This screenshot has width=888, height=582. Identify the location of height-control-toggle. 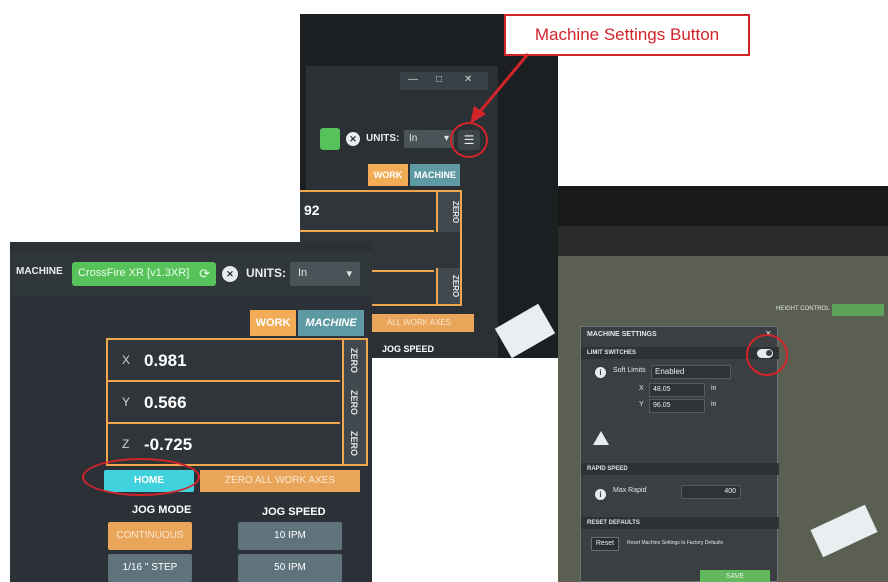
(858, 310).